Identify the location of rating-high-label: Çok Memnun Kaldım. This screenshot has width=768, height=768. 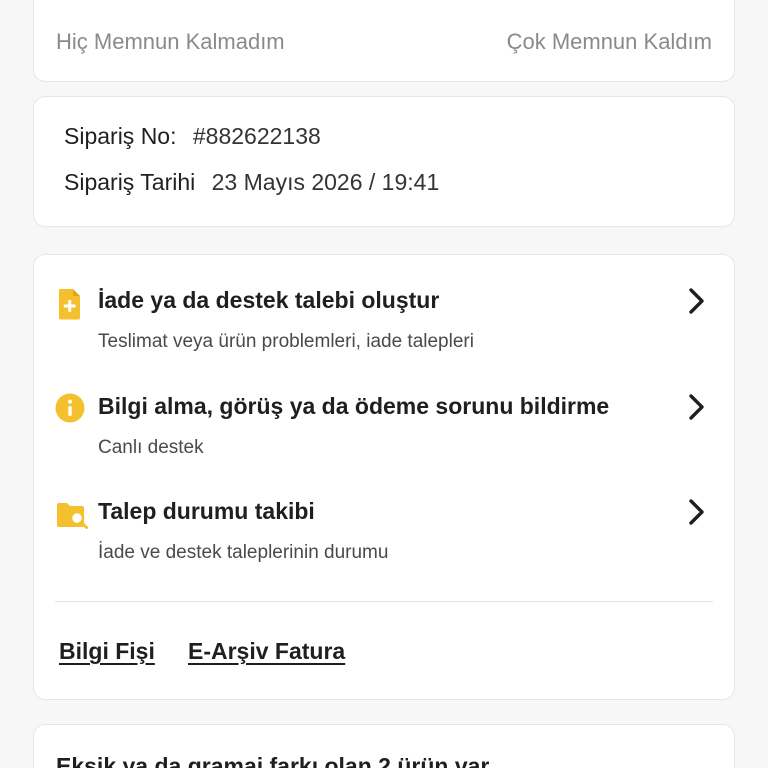
(609, 41).